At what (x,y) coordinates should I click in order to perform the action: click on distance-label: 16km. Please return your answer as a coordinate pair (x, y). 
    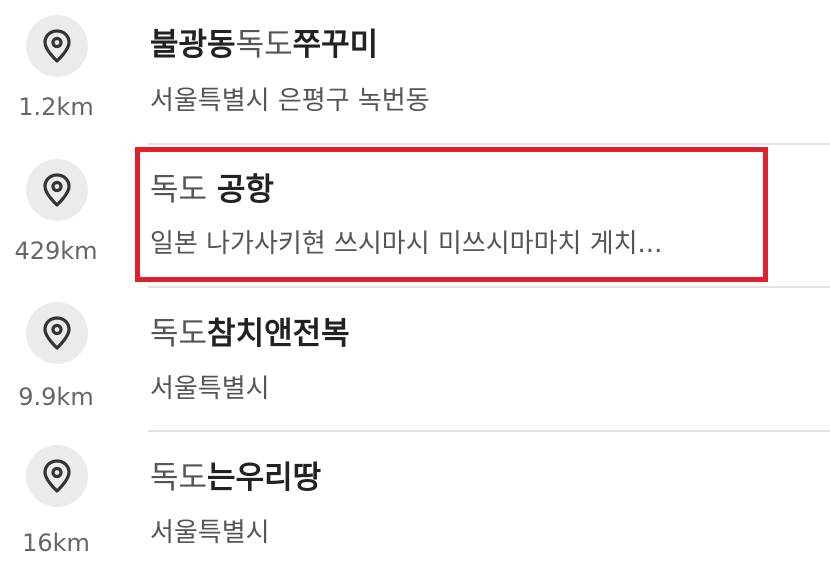
    Looking at the image, I should click on (56, 543).